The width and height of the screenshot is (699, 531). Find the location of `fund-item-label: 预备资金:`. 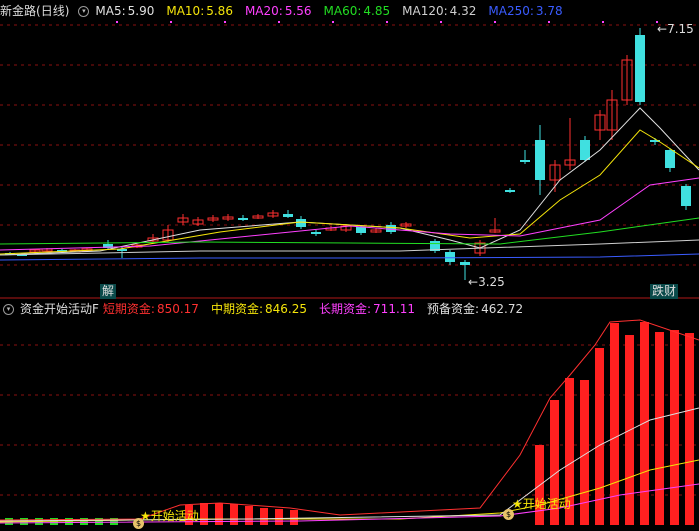

fund-item-label: 预备资金: is located at coordinates (453, 309).